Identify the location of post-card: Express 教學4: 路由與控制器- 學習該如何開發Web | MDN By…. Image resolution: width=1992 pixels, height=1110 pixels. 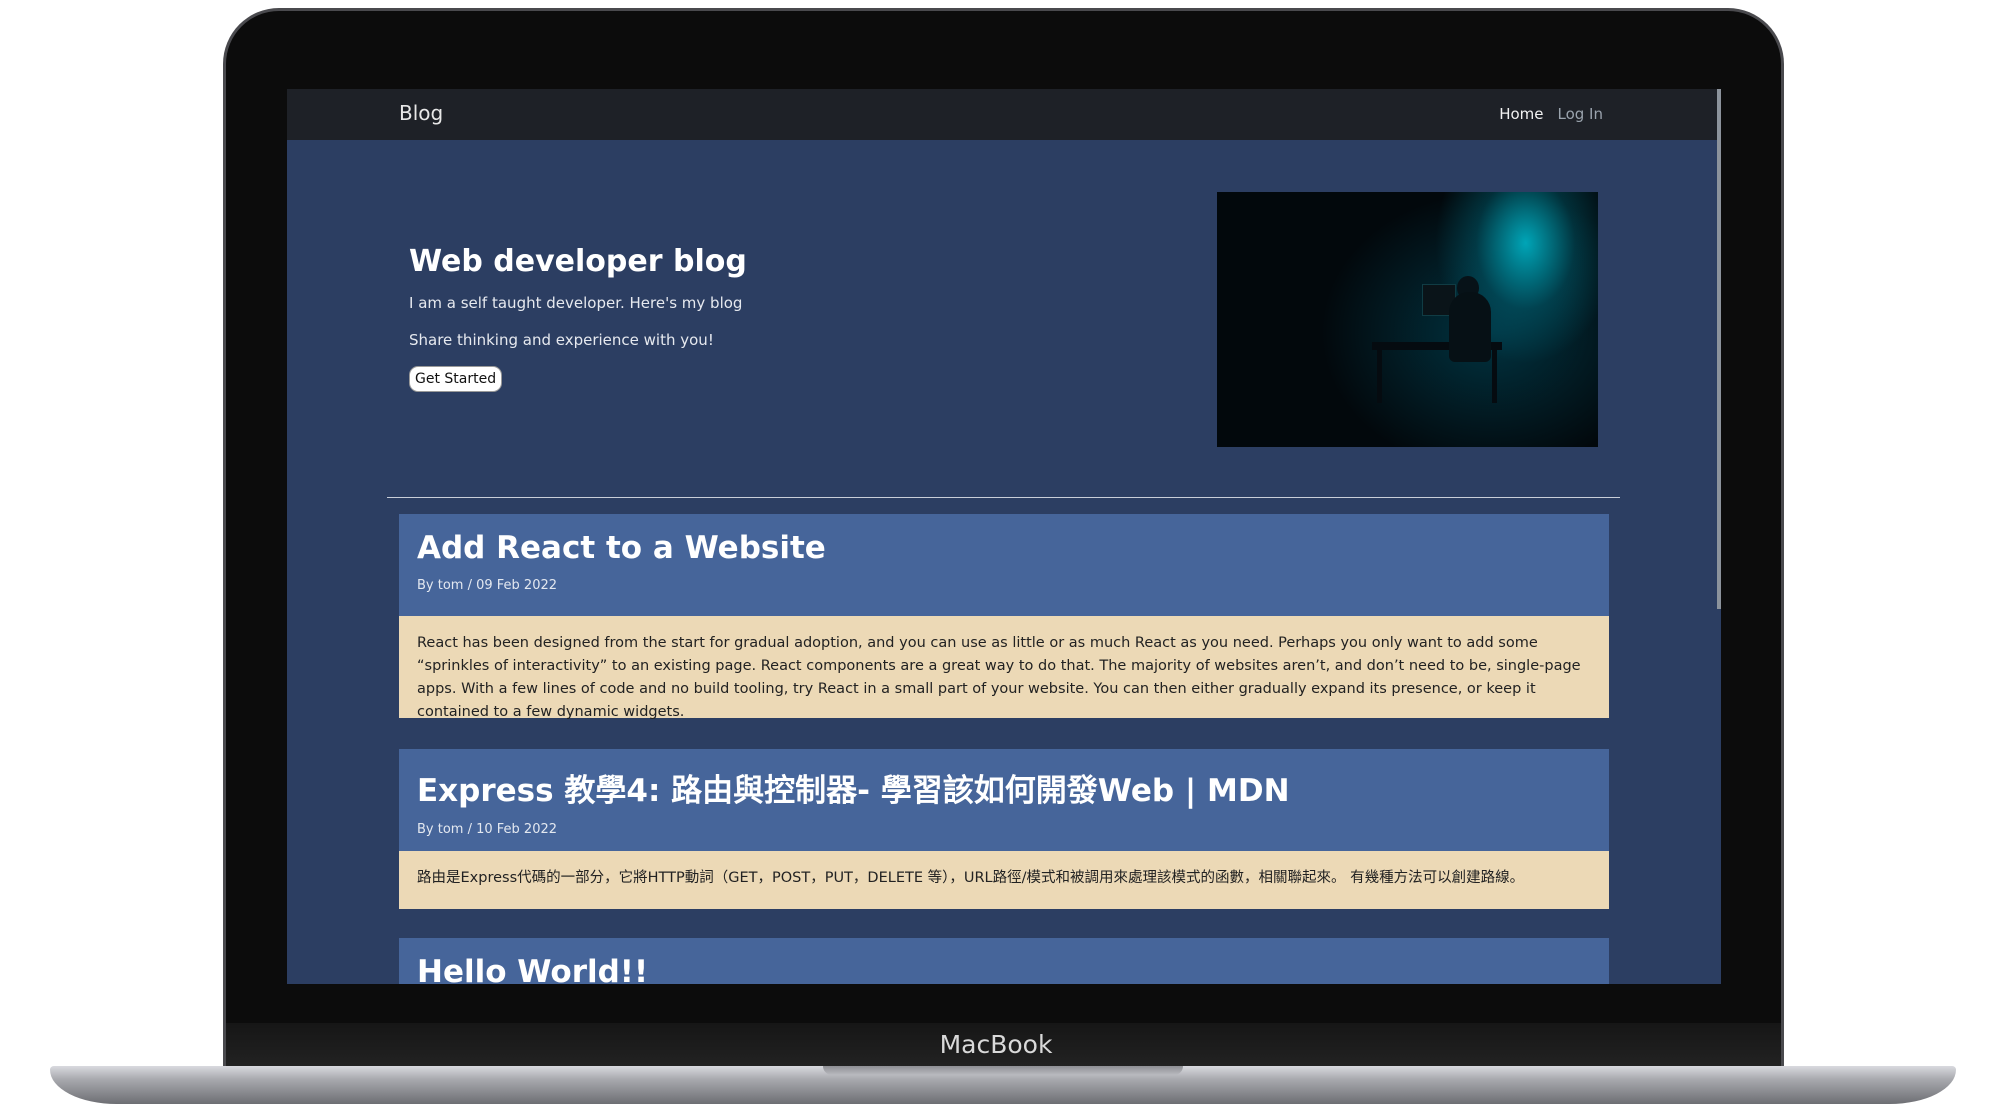
(1004, 829).